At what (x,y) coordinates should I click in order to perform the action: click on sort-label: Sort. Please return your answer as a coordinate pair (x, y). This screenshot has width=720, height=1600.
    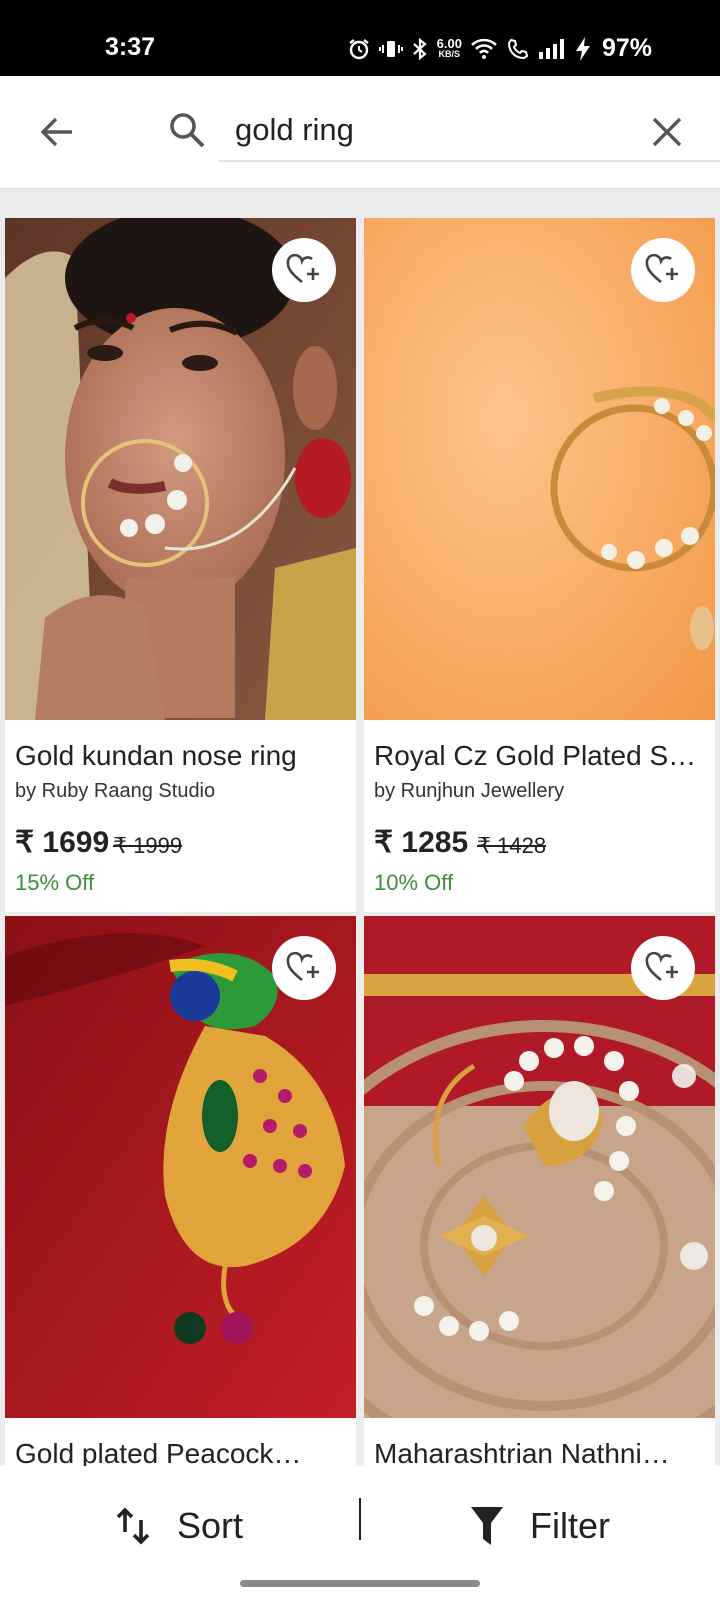
    Looking at the image, I should click on (210, 1525).